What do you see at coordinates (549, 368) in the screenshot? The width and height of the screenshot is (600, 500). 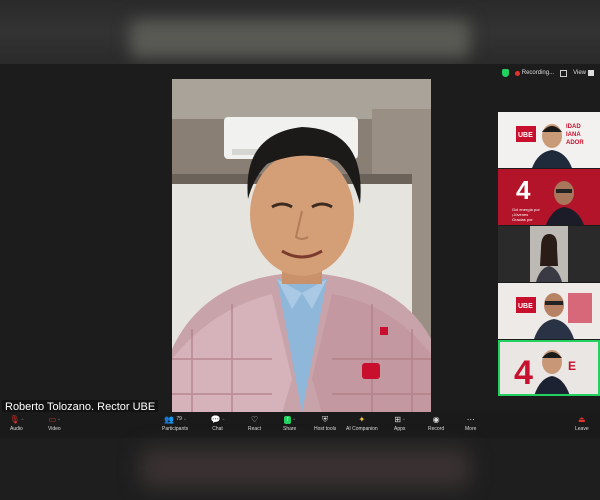 I see `participant-thumbnail-active: 4 E` at bounding box center [549, 368].